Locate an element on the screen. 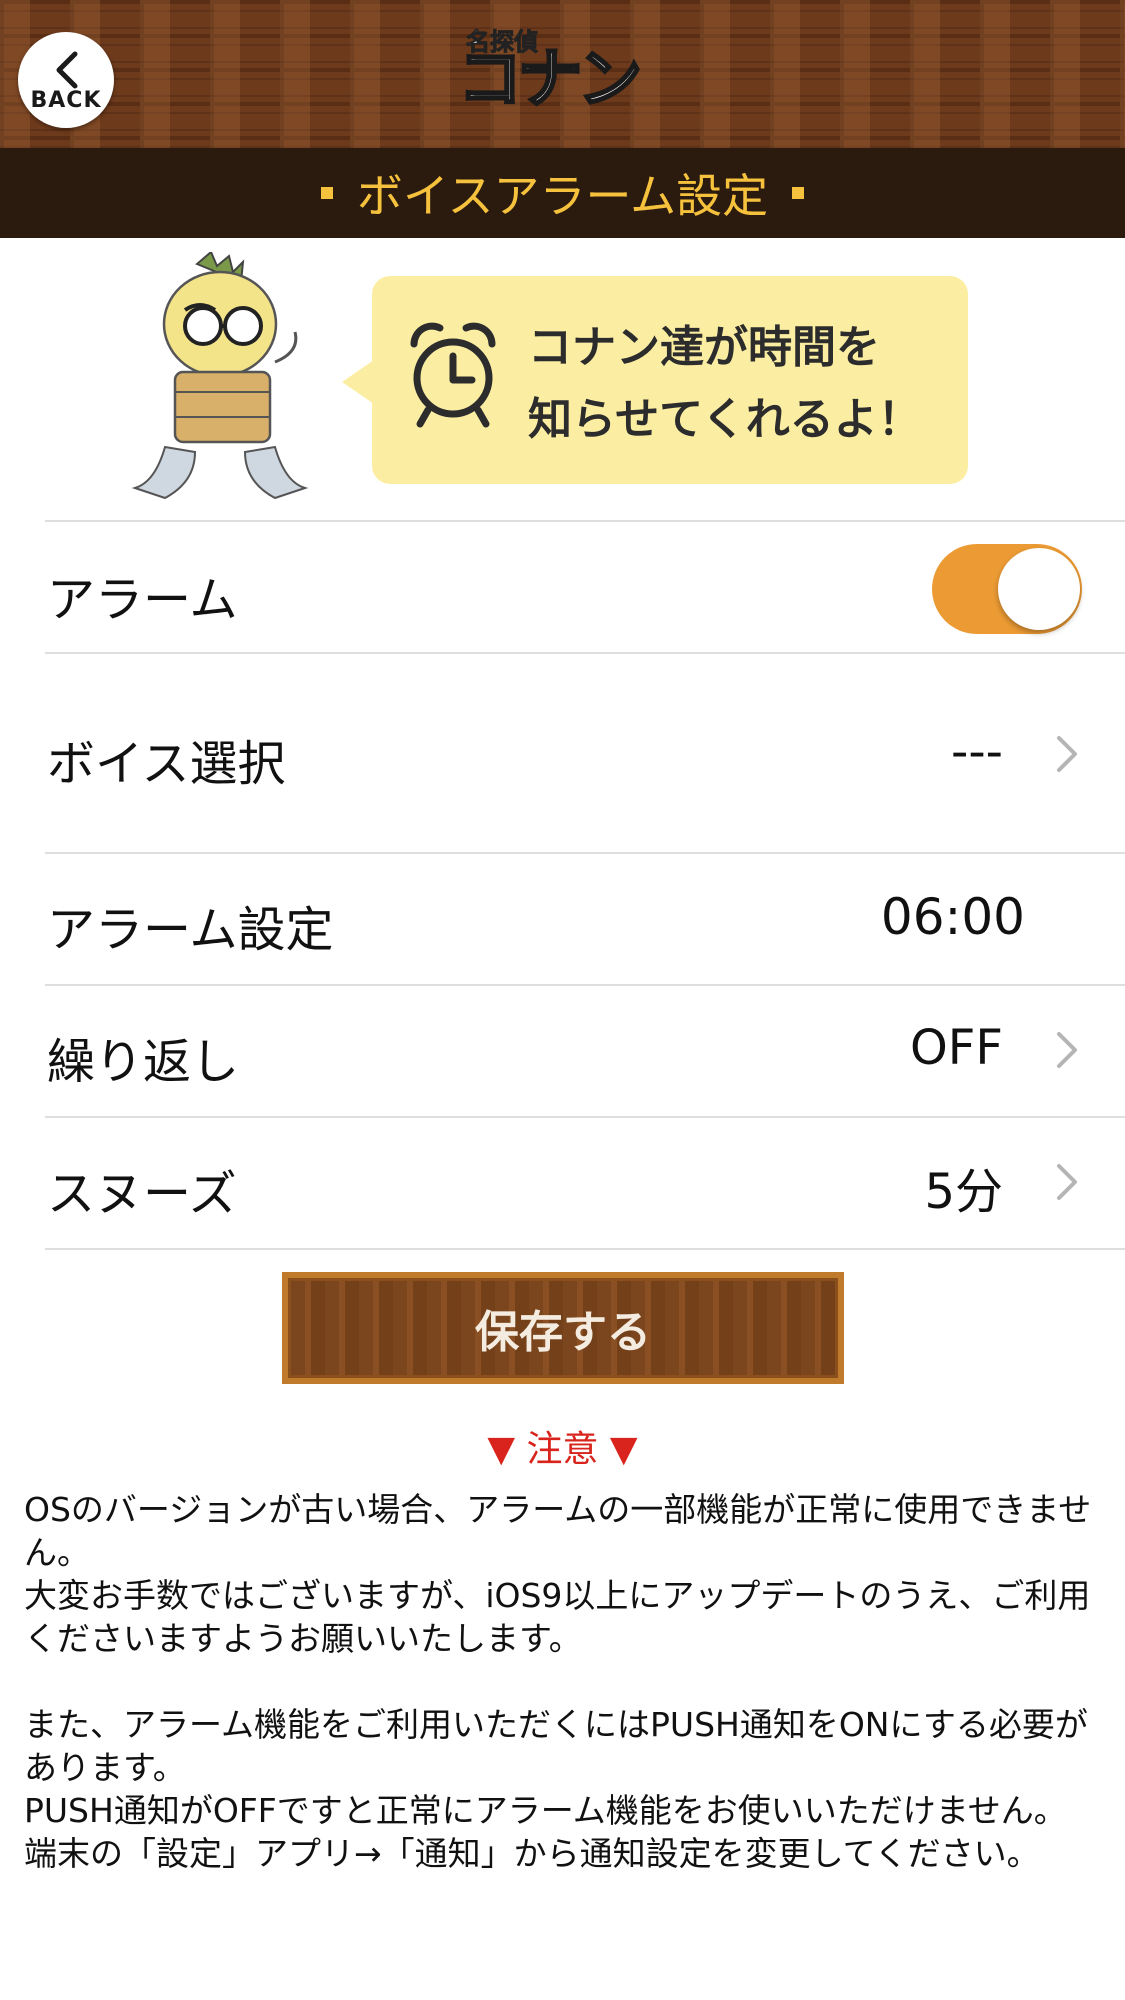  save-button: 保存する is located at coordinates (563, 1328).